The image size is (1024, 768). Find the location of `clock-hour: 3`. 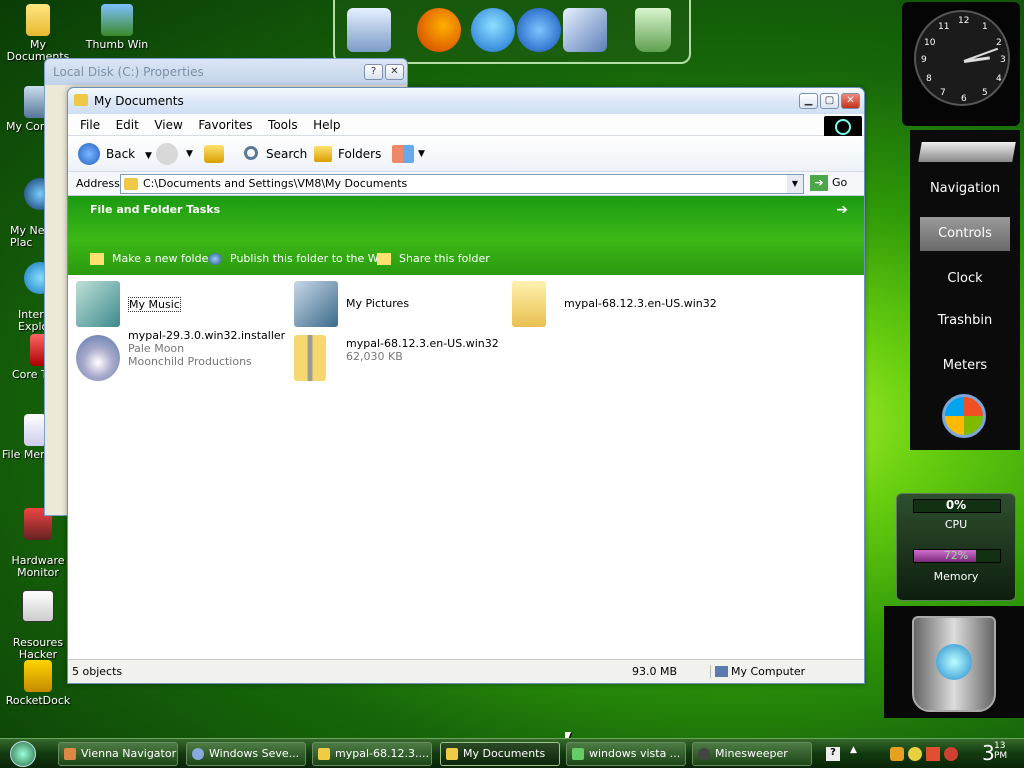

clock-hour: 3 is located at coordinates (988, 753).